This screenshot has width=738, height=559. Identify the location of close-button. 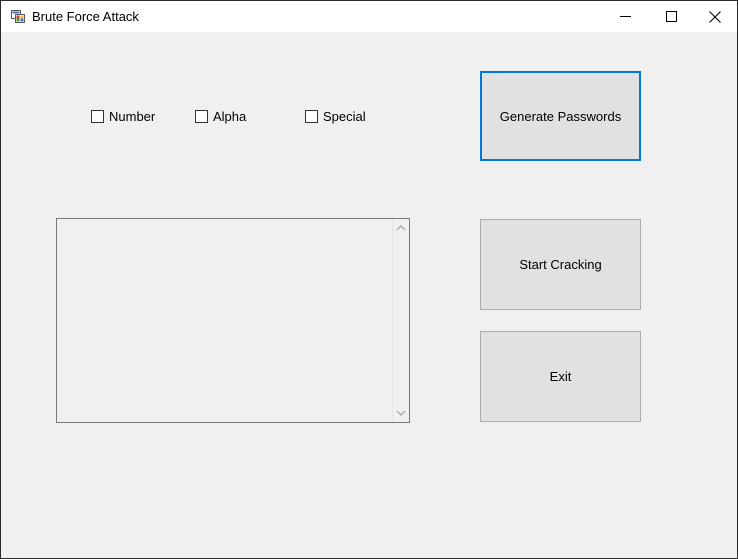
(714, 16).